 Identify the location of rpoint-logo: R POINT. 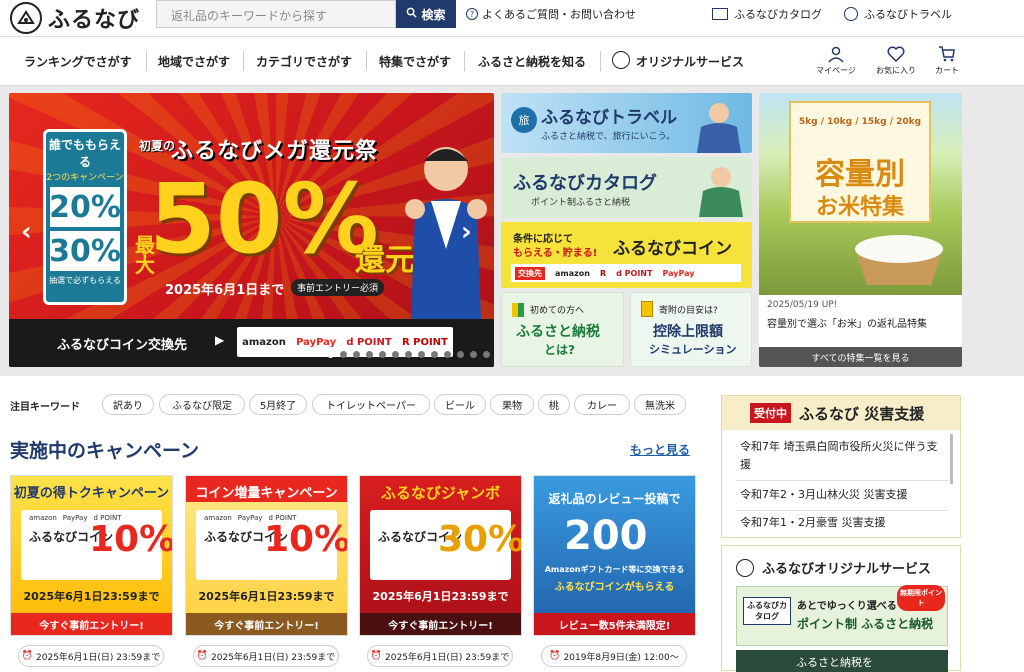
(424, 342).